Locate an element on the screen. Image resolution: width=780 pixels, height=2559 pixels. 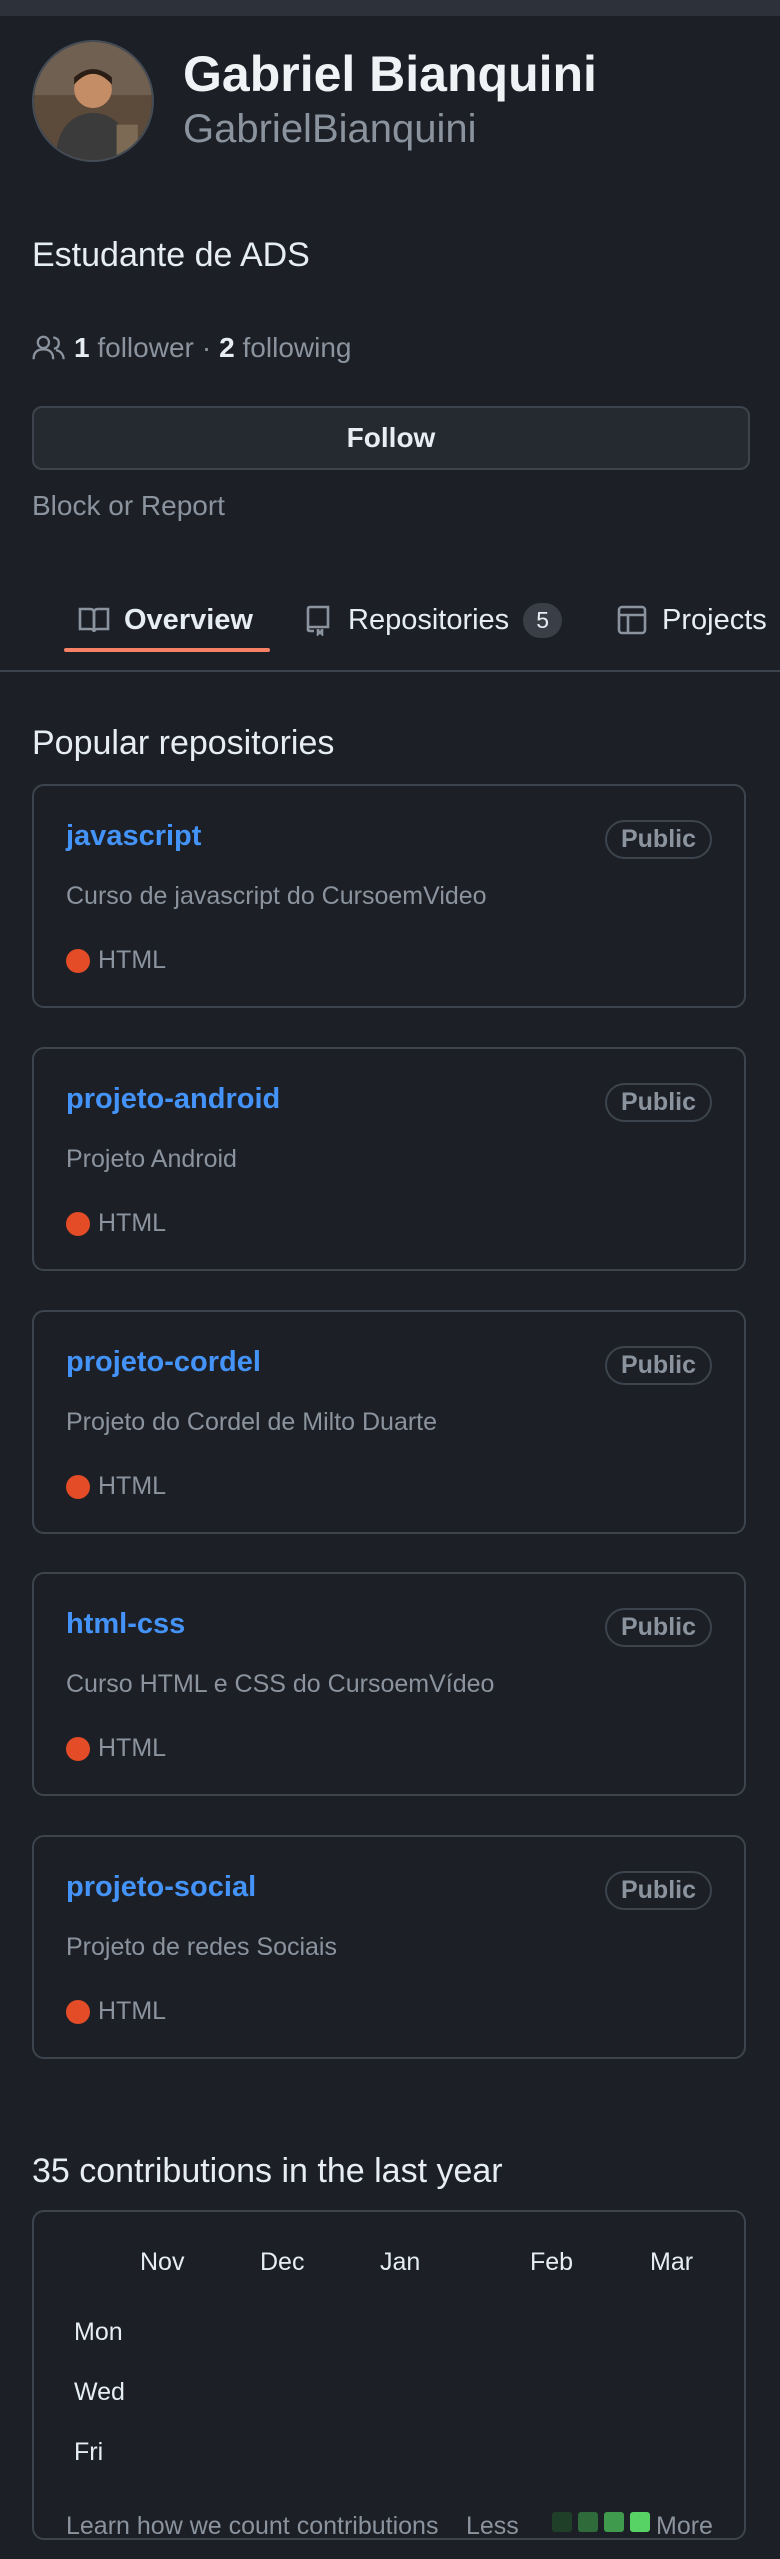
tab-overview-label: Overview is located at coordinates (188, 619).